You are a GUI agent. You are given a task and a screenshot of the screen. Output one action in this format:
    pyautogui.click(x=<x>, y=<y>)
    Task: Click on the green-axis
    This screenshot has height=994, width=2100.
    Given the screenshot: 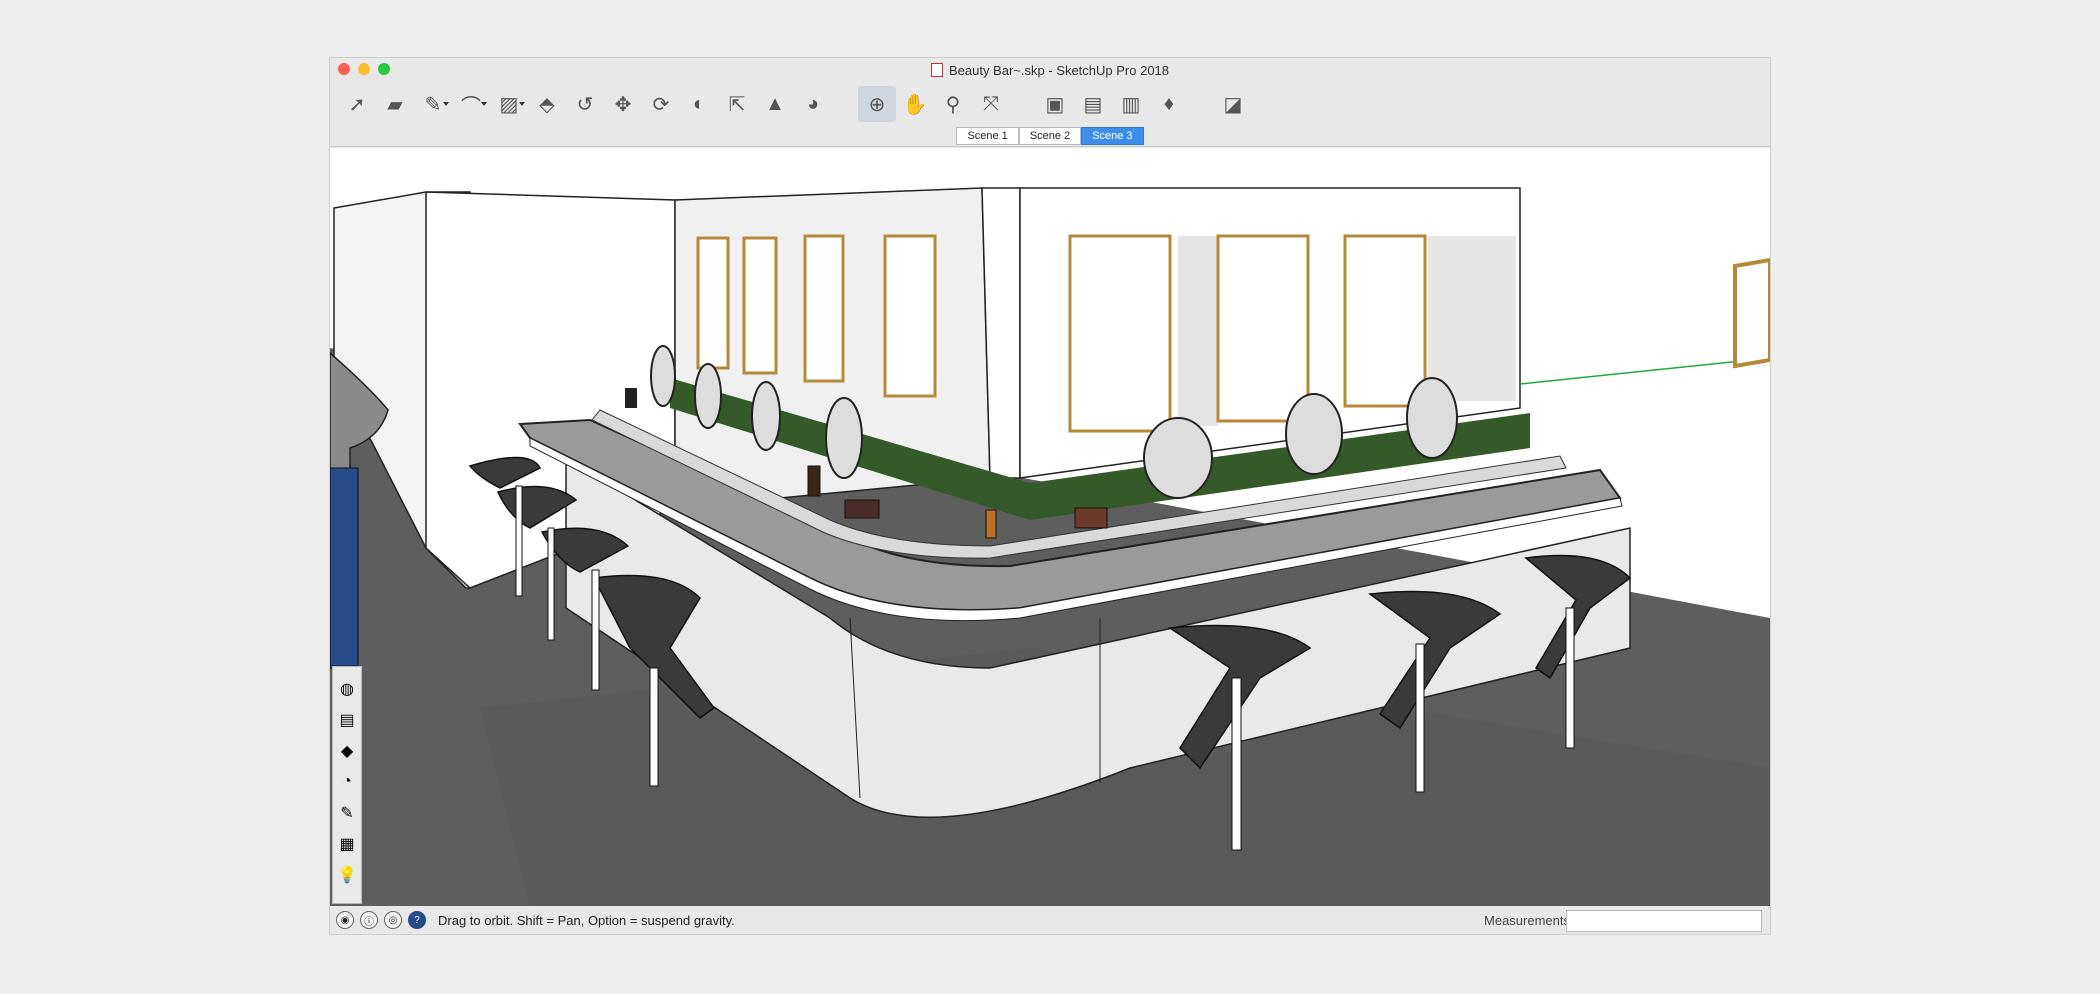 What is the action you would take?
    pyautogui.click(x=1644, y=371)
    